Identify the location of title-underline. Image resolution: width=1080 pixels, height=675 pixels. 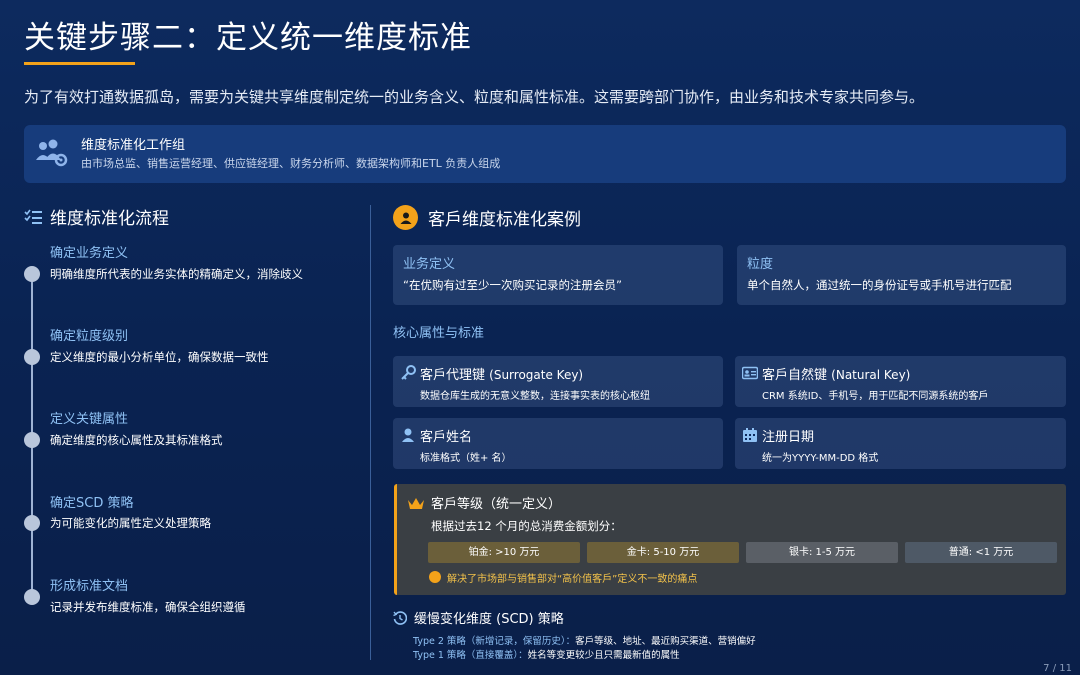
(79, 63).